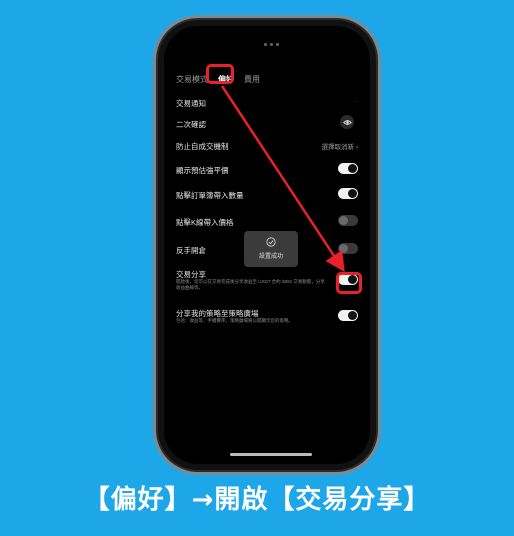 This screenshot has width=514, height=536. Describe the element at coordinates (271, 45) in the screenshot. I see `status-bar-indicator` at that location.